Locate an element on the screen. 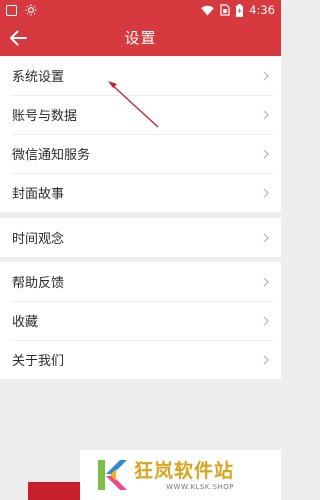 This screenshot has height=500, width=320. sim-icon is located at coordinates (225, 10).